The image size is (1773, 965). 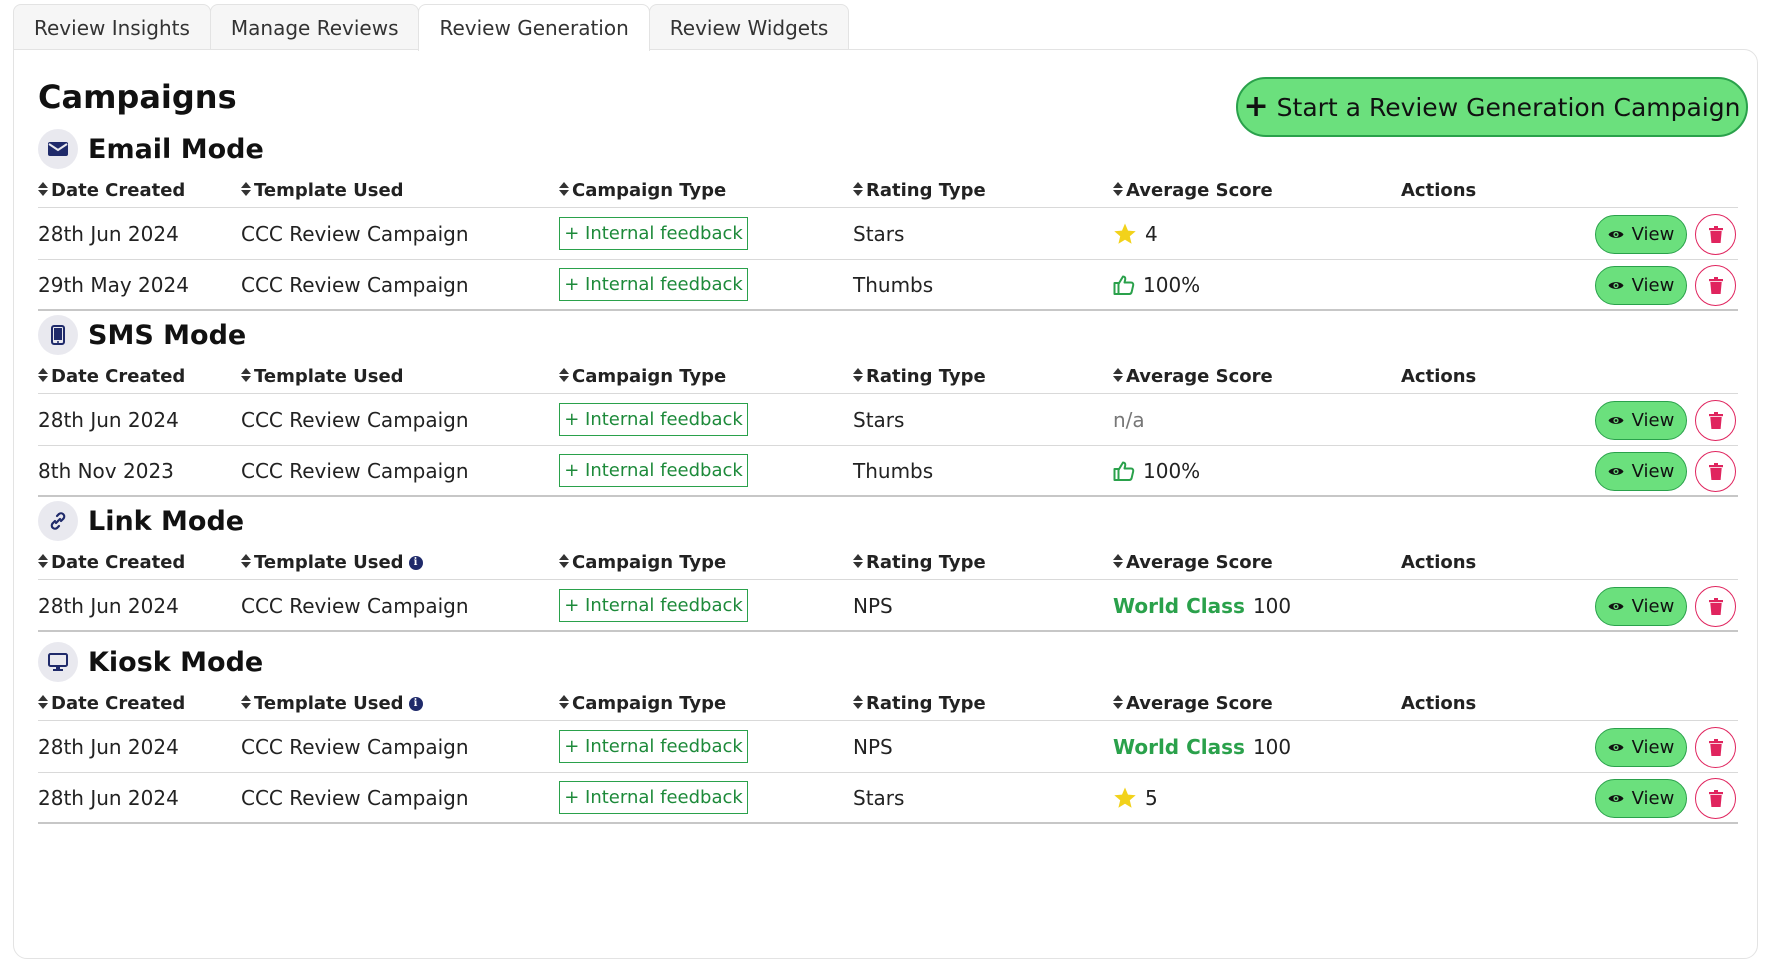 I want to click on average-score: World Class 100, so click(x=1202, y=606).